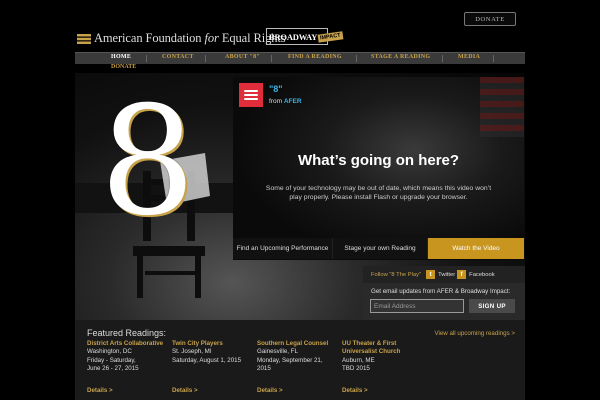 This screenshot has height=400, width=600. What do you see at coordinates (378, 160) in the screenshot?
I see `video-error-heading: What’s going on here?` at bounding box center [378, 160].